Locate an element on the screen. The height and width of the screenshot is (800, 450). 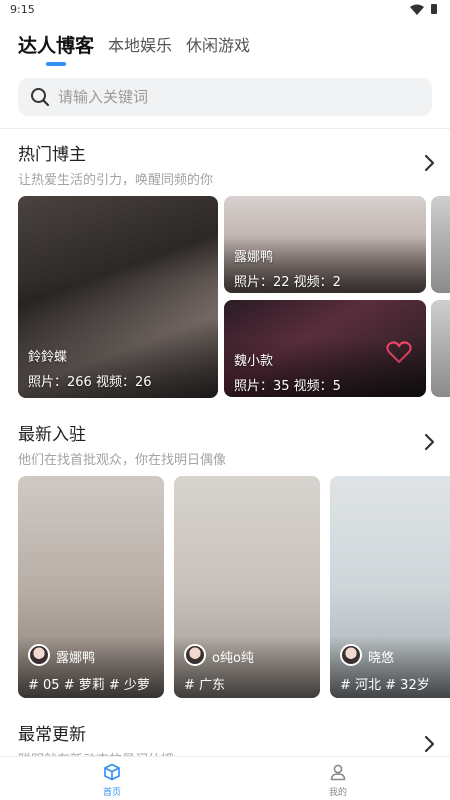
section-subtitle-hot-bloggers: 让热爱生活的引力，唤醒同频的你 is located at coordinates (116, 180).